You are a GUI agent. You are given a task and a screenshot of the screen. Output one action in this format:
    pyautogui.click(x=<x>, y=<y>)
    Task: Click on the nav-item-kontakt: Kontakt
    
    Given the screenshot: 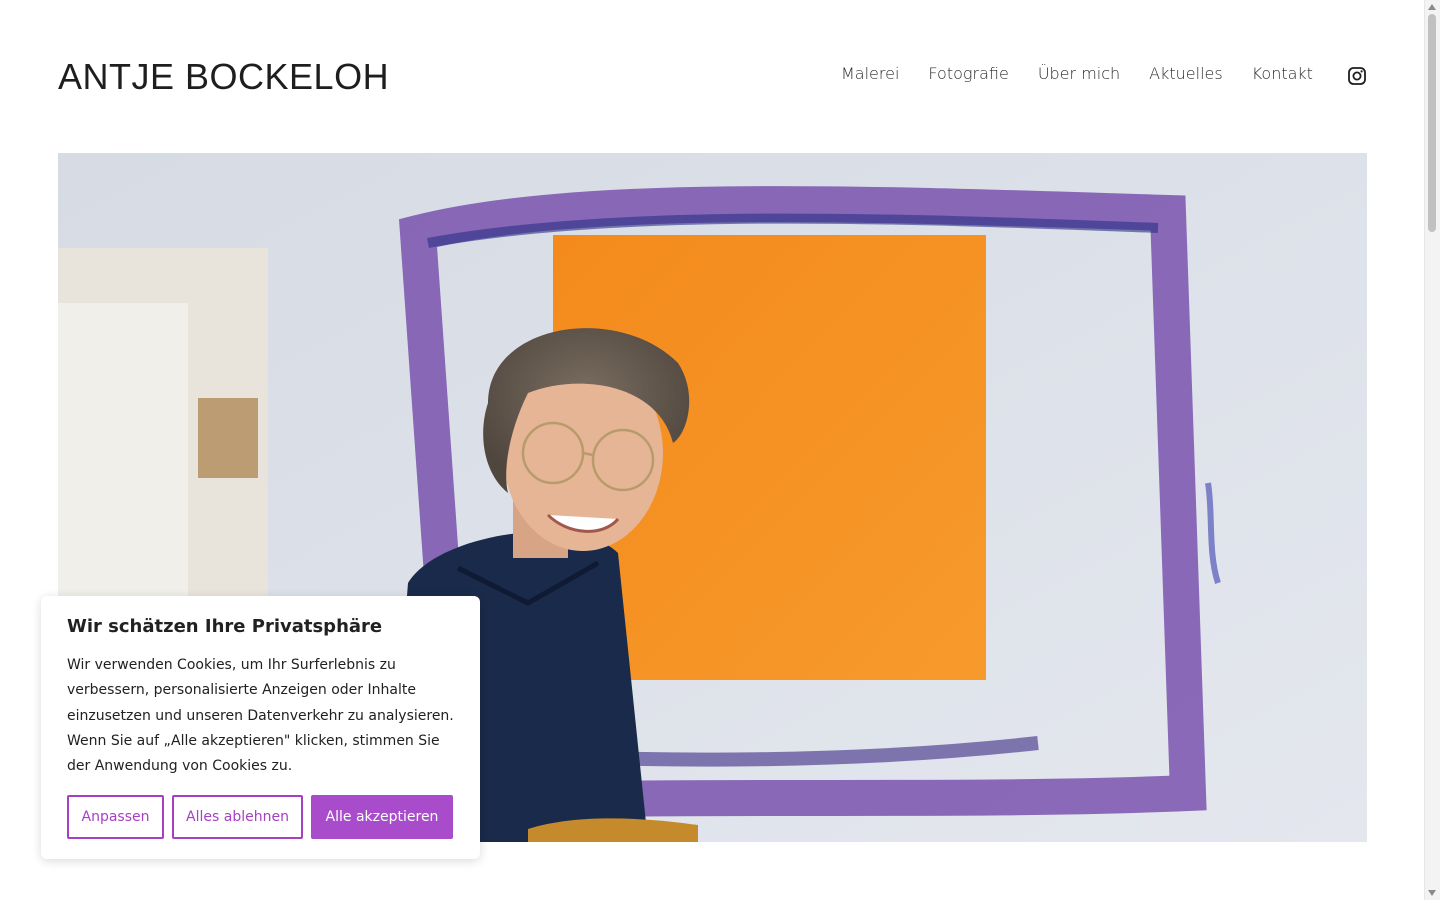 What is the action you would take?
    pyautogui.click(x=1282, y=73)
    